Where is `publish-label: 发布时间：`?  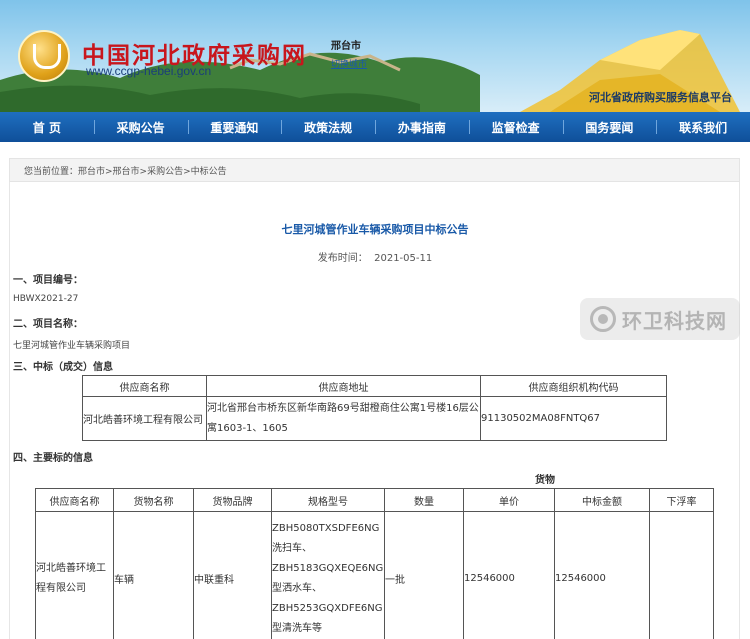
publish-label: 发布时间： is located at coordinates (342, 258).